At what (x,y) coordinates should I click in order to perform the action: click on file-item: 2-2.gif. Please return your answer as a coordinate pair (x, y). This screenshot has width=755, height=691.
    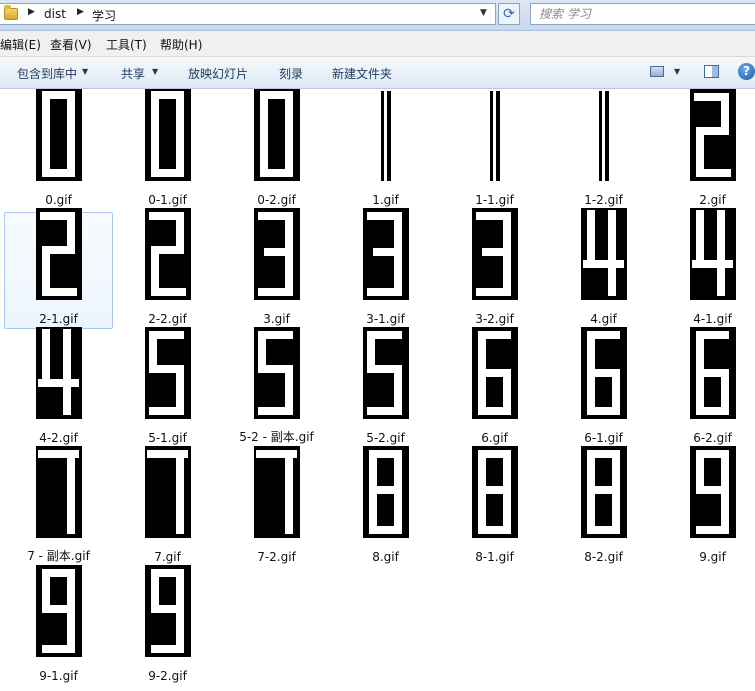
    Looking at the image, I should click on (167, 268).